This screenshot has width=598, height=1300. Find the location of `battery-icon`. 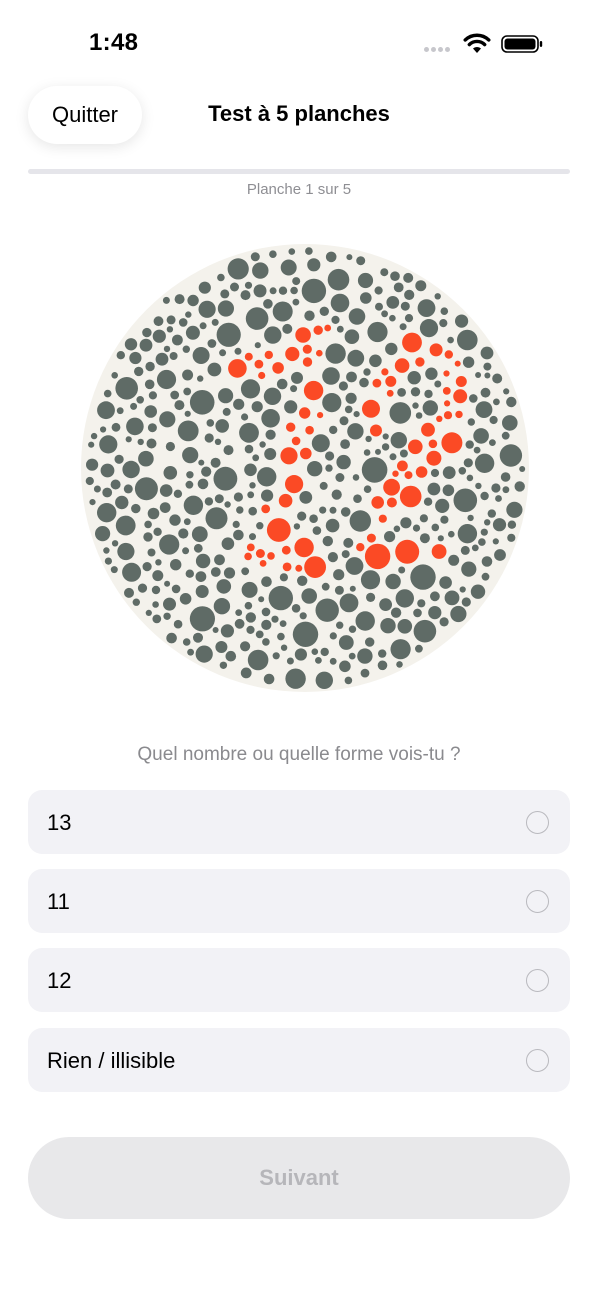

battery-icon is located at coordinates (522, 44).